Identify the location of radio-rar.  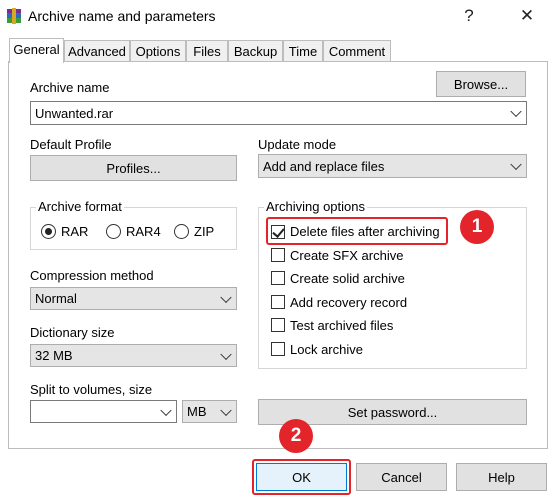
(48, 231).